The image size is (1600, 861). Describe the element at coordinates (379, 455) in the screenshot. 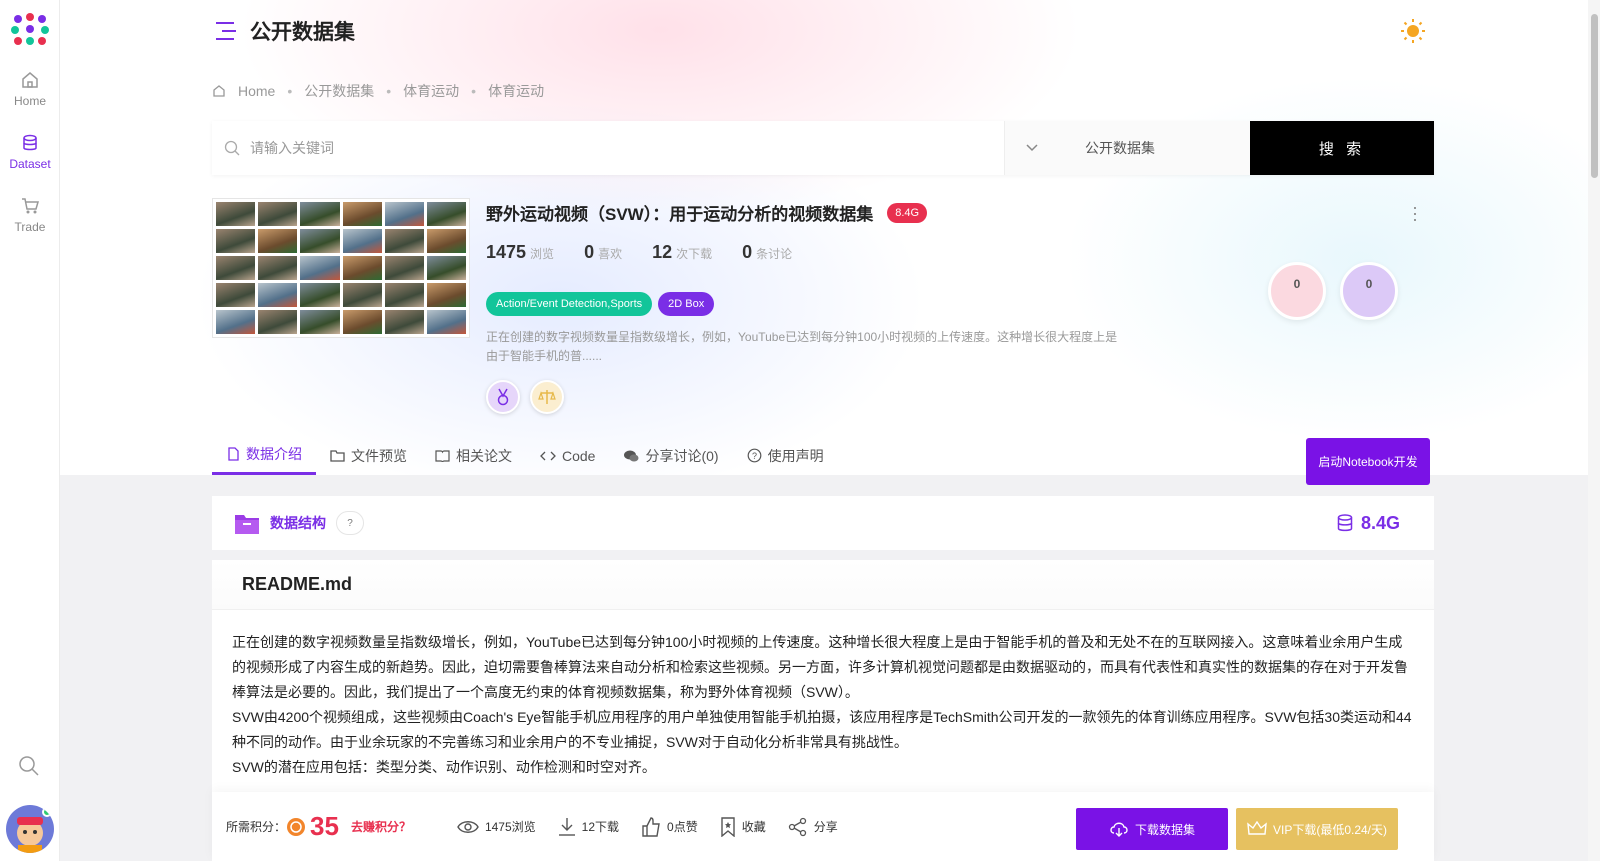

I see `tab-file-preview-label: 文件预览` at that location.